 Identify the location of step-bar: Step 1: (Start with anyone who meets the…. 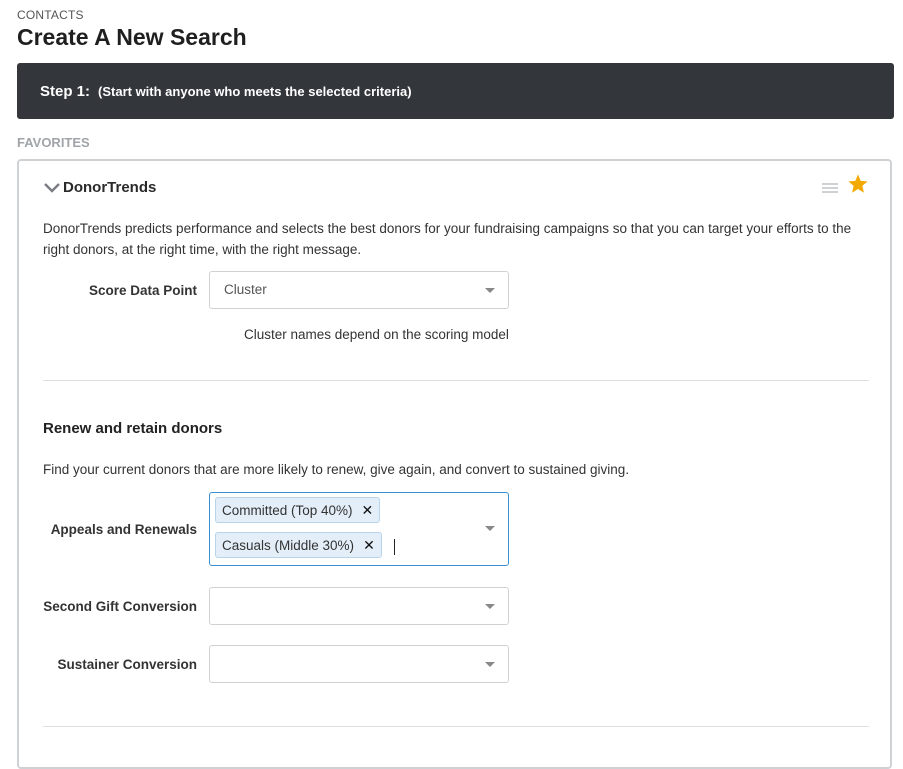
(455, 91).